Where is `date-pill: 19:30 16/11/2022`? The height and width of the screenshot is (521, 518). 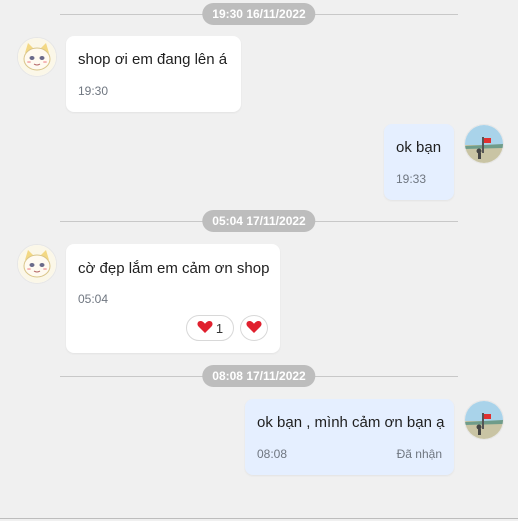 date-pill: 19:30 16/11/2022 is located at coordinates (259, 14).